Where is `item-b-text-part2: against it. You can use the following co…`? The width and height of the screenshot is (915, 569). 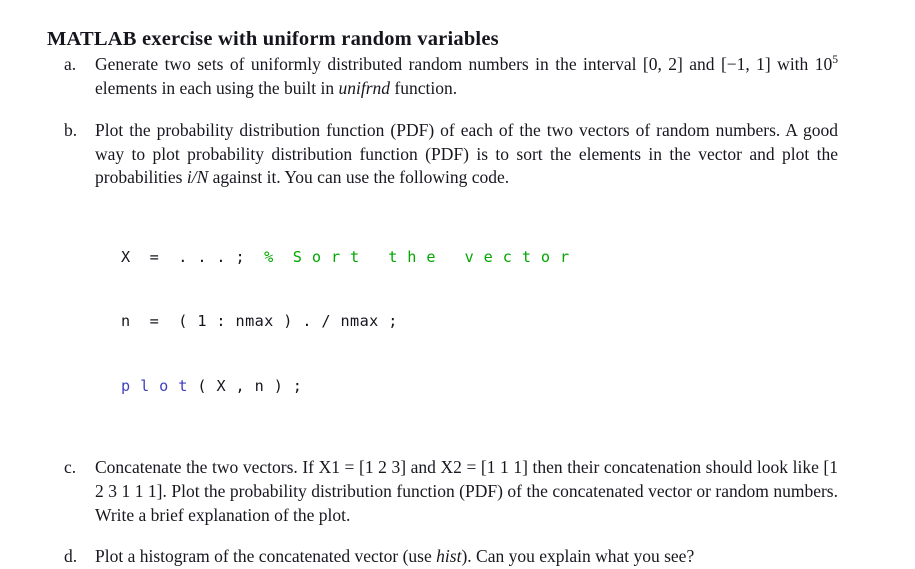 item-b-text-part2: against it. You can use the following co… is located at coordinates (359, 177).